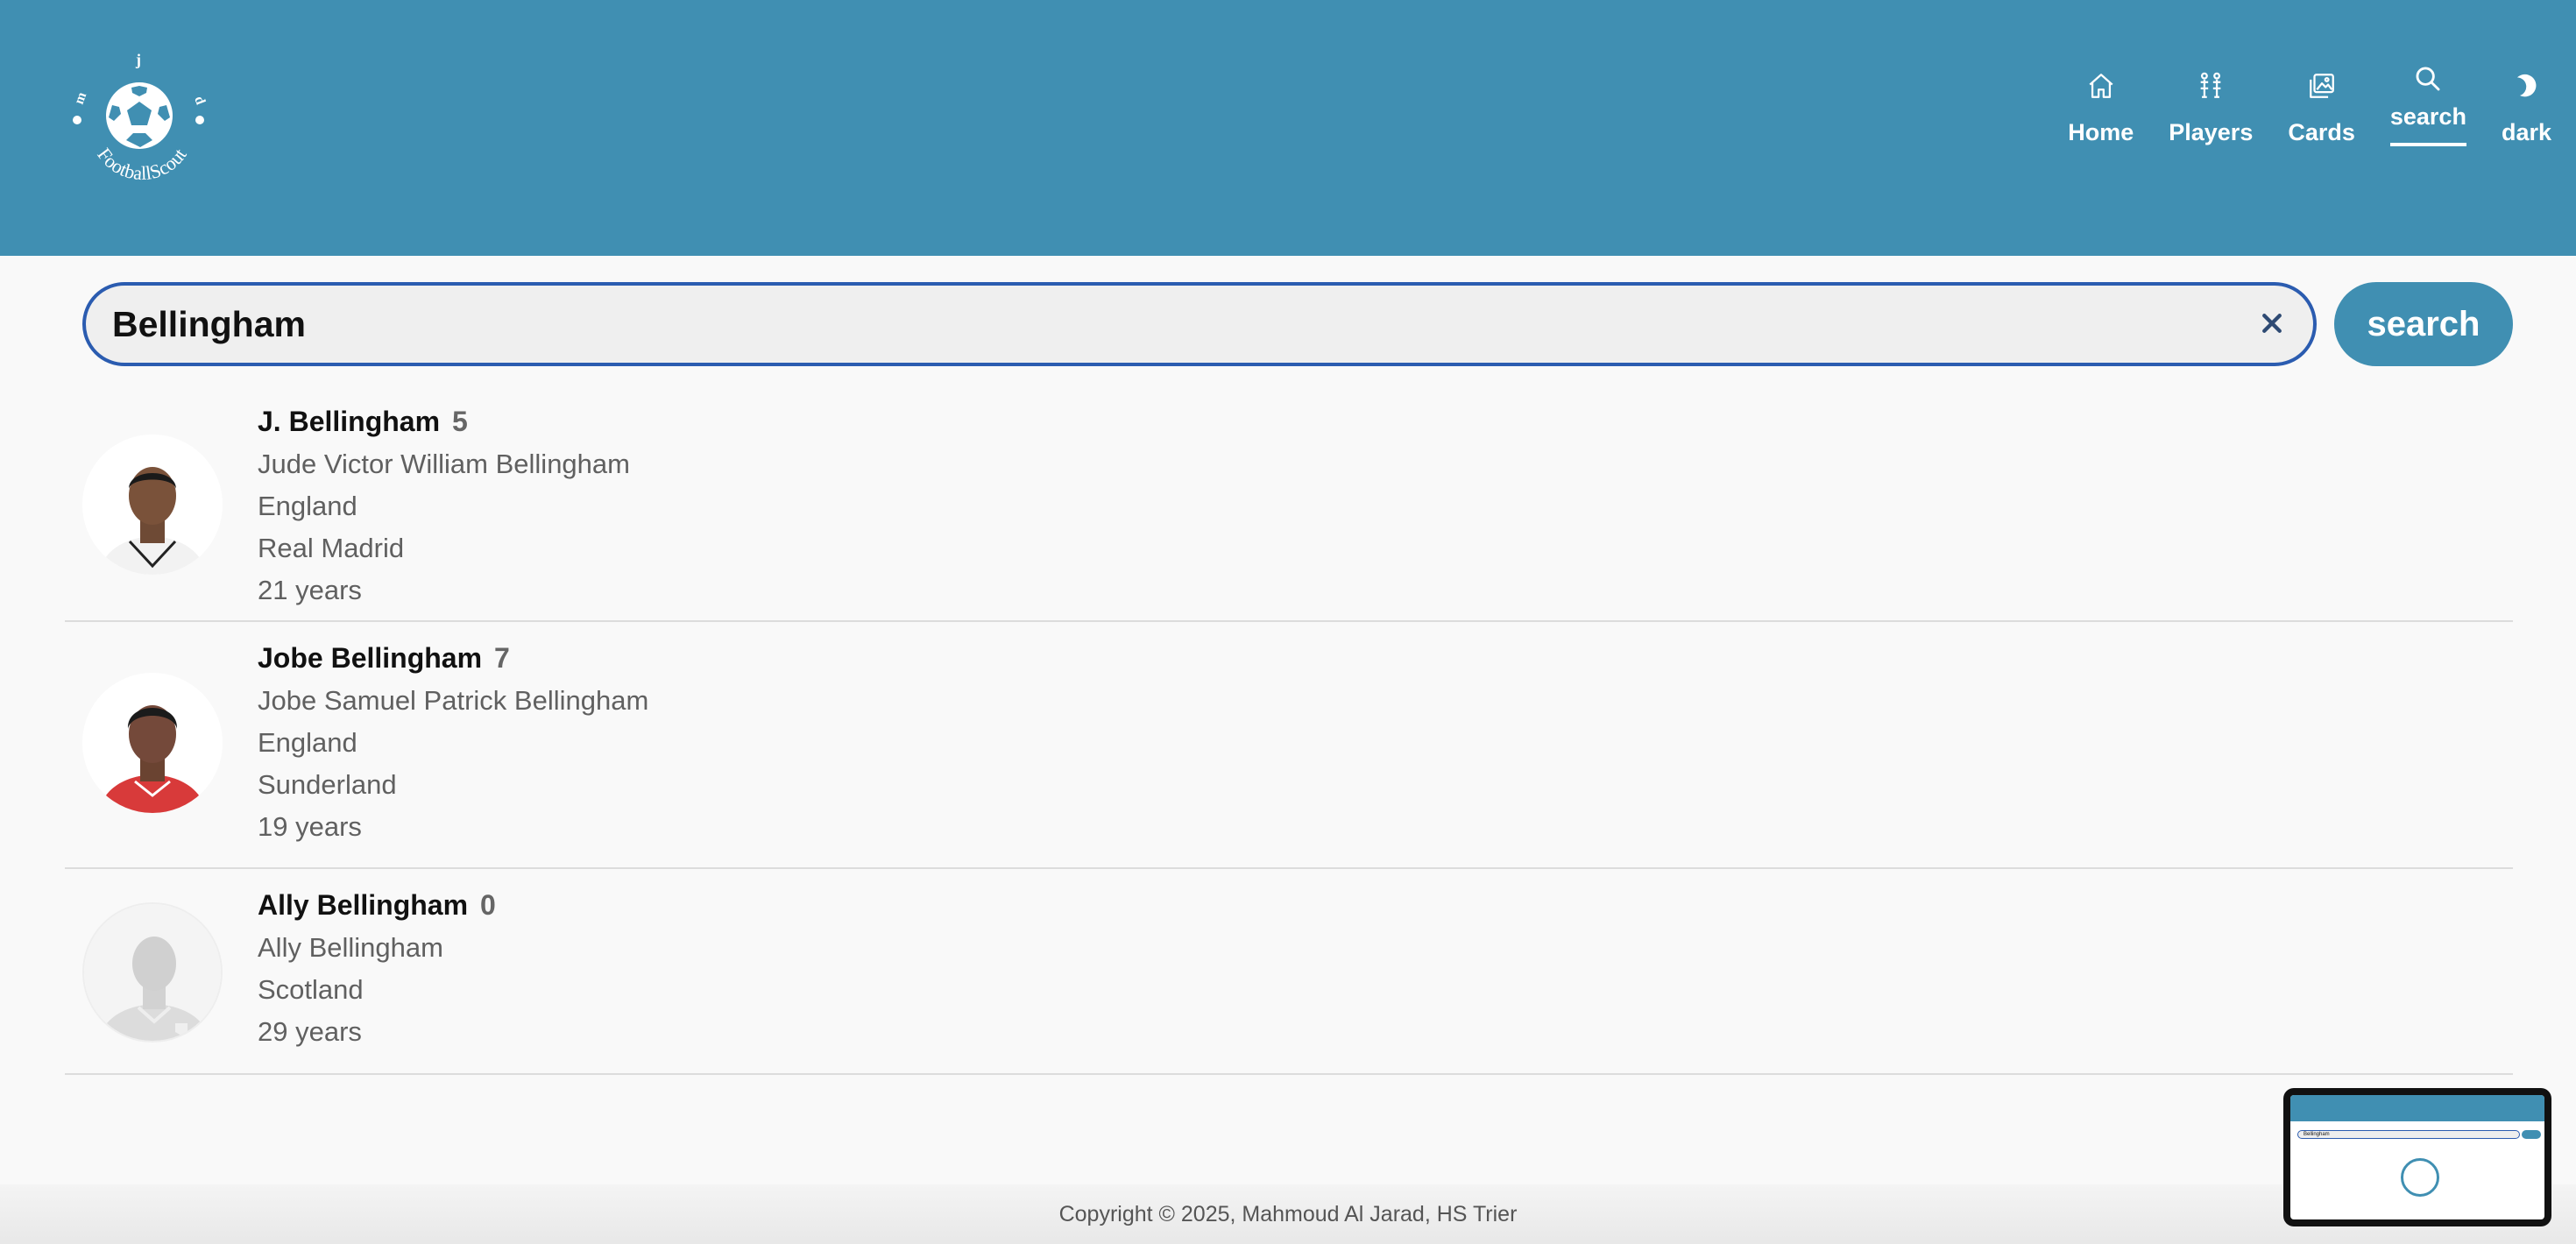  I want to click on nav-dark-label: dark, so click(2526, 132).